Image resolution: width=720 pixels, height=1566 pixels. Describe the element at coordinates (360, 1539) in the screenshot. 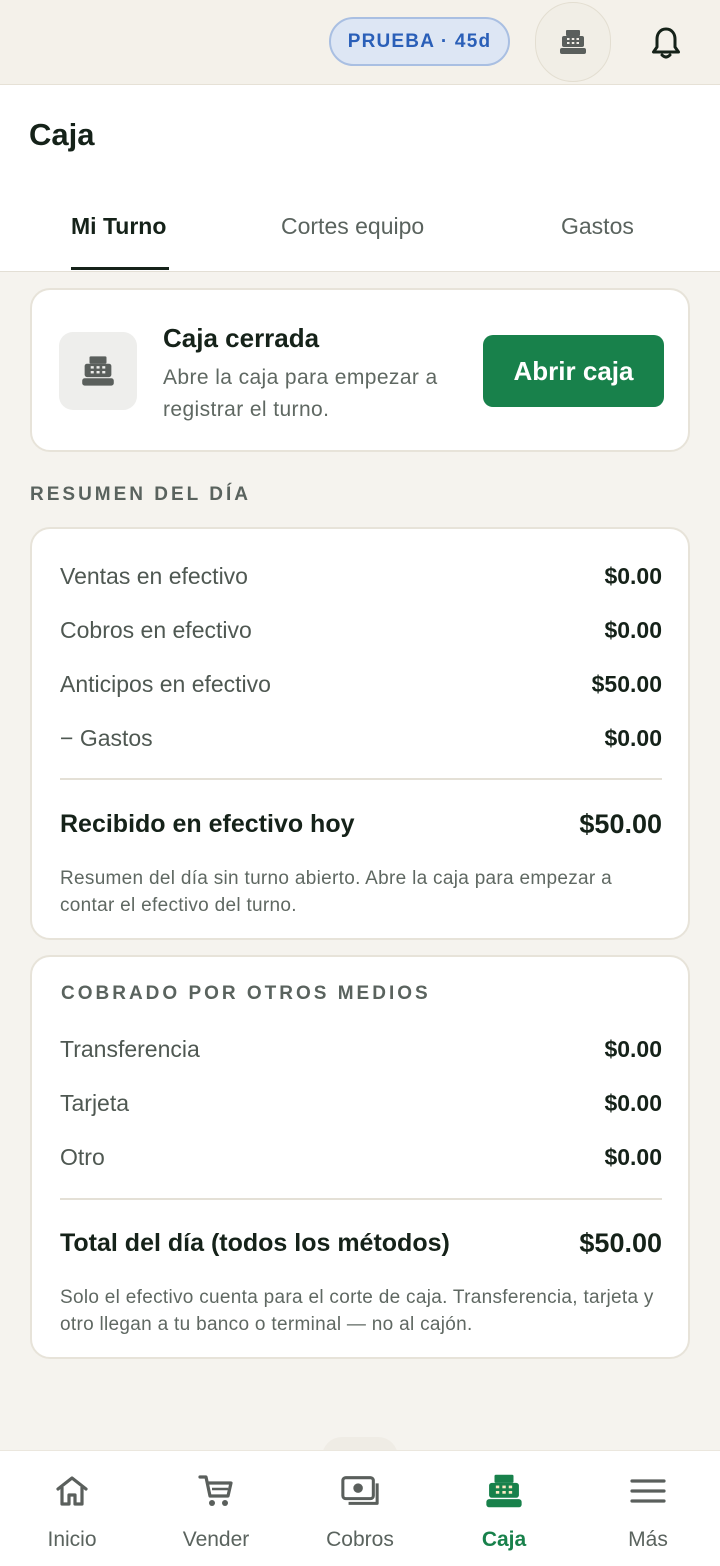

I see `nav-label: Cobros` at that location.